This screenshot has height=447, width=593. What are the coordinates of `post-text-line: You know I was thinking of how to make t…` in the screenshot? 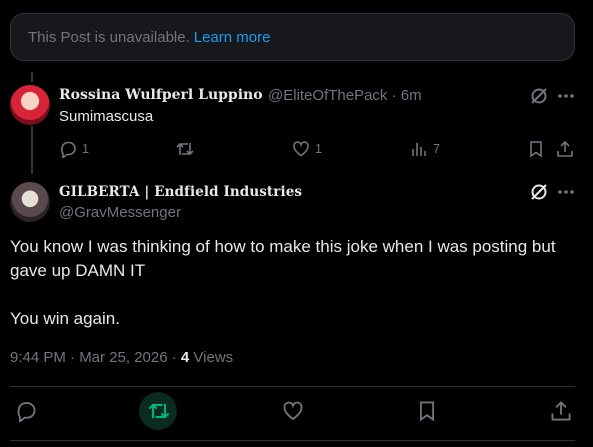 It's located at (283, 258).